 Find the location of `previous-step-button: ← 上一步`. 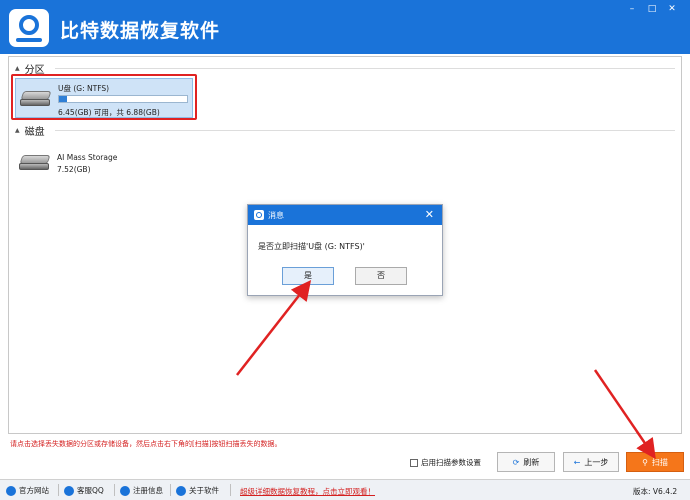

previous-step-button: ← 上一步 is located at coordinates (591, 462).